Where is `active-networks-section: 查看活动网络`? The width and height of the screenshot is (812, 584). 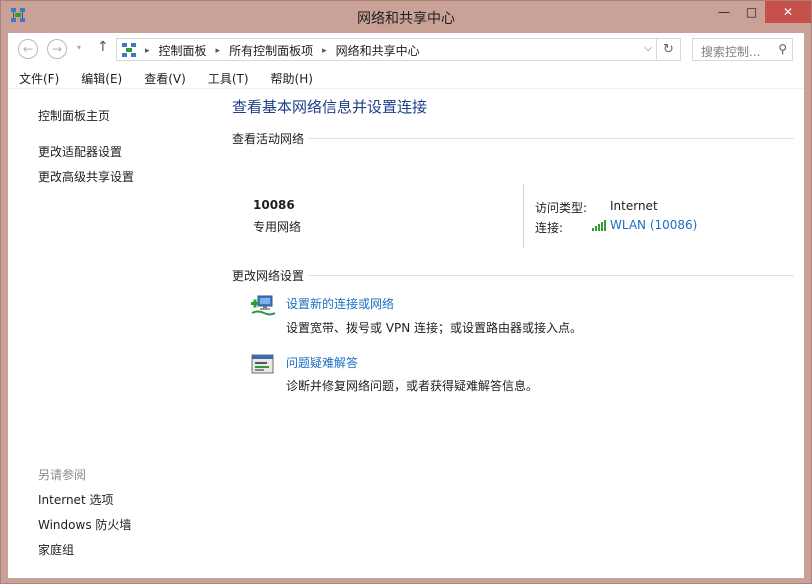
active-networks-section: 查看活动网络 is located at coordinates (513, 138).